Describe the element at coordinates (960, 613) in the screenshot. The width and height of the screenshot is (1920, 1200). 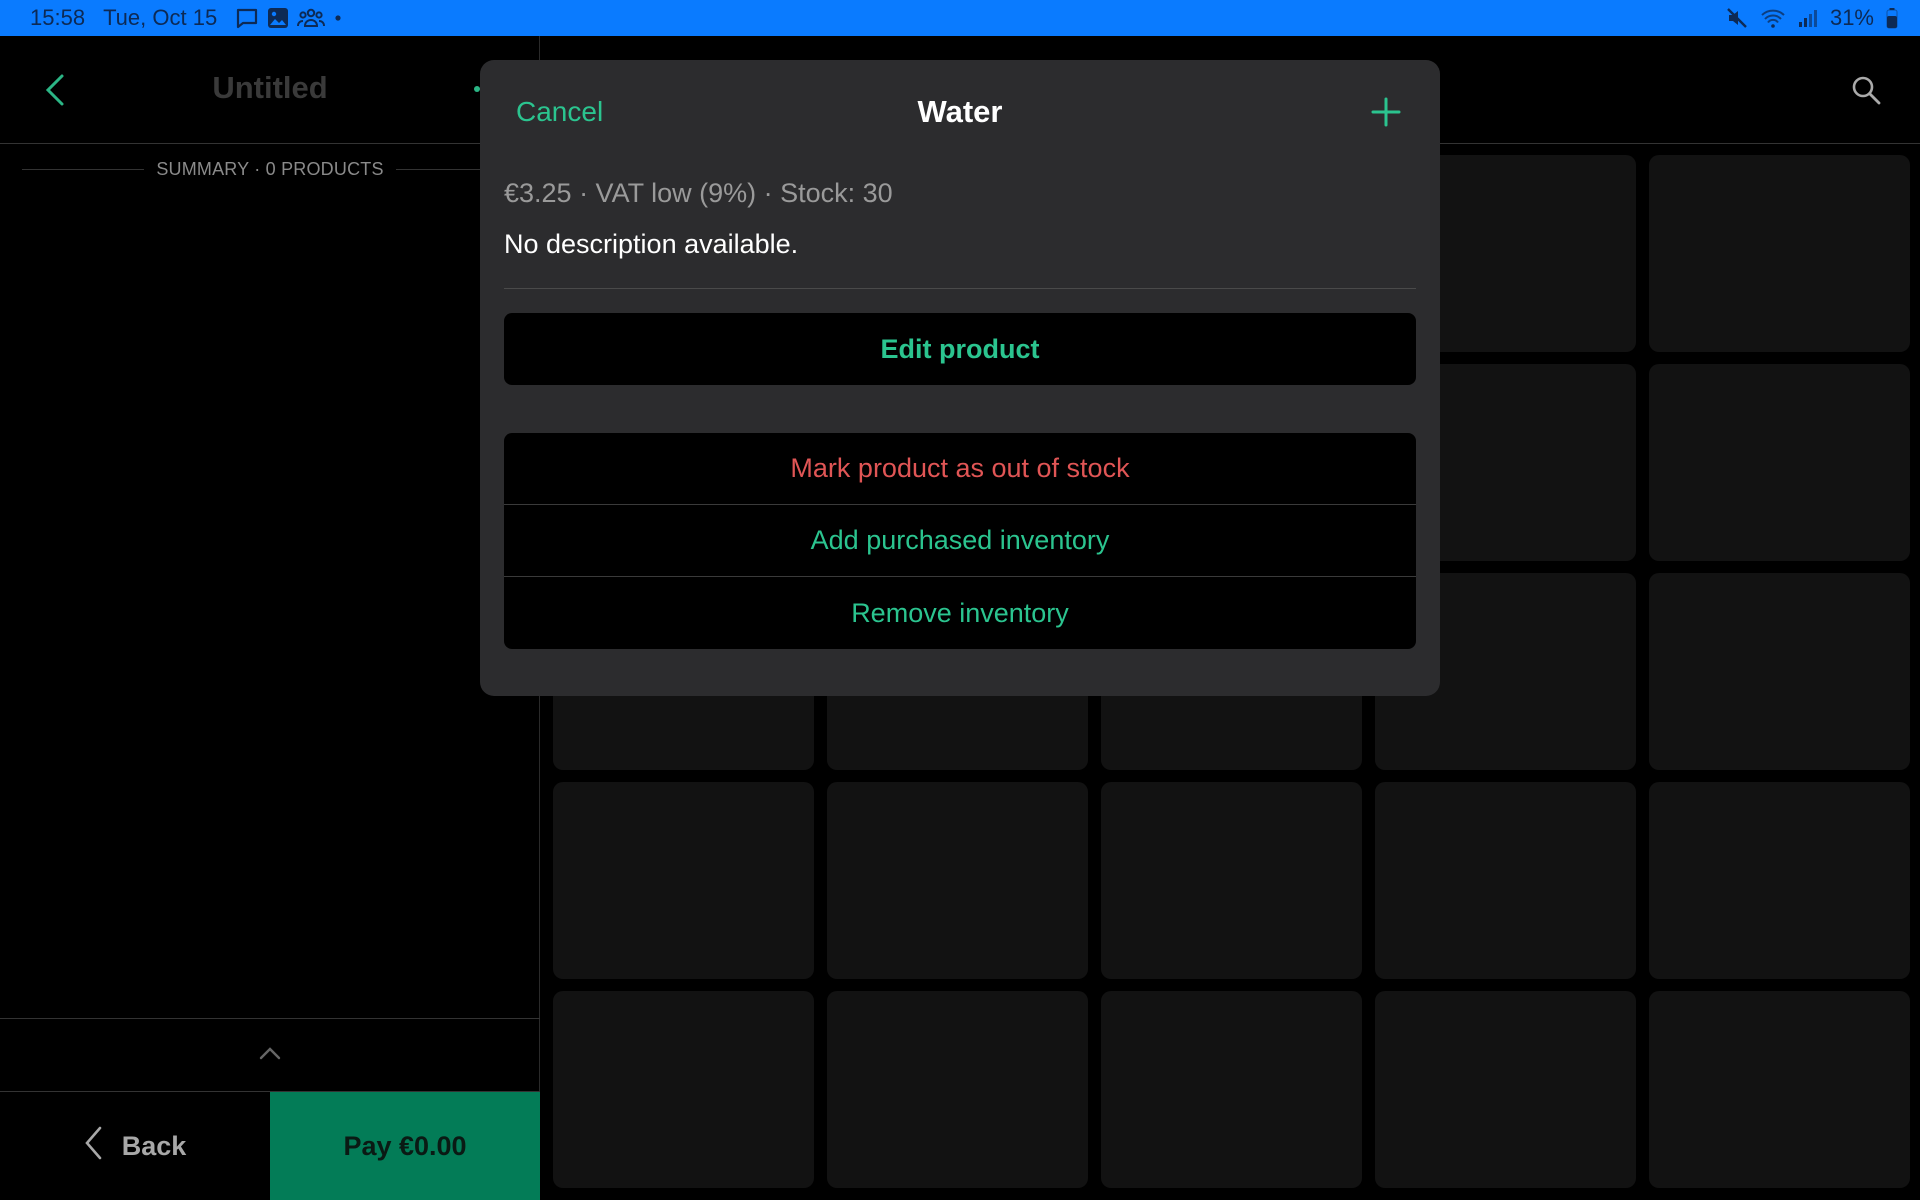
I see `remove-inventory-button: Remove inventory` at that location.